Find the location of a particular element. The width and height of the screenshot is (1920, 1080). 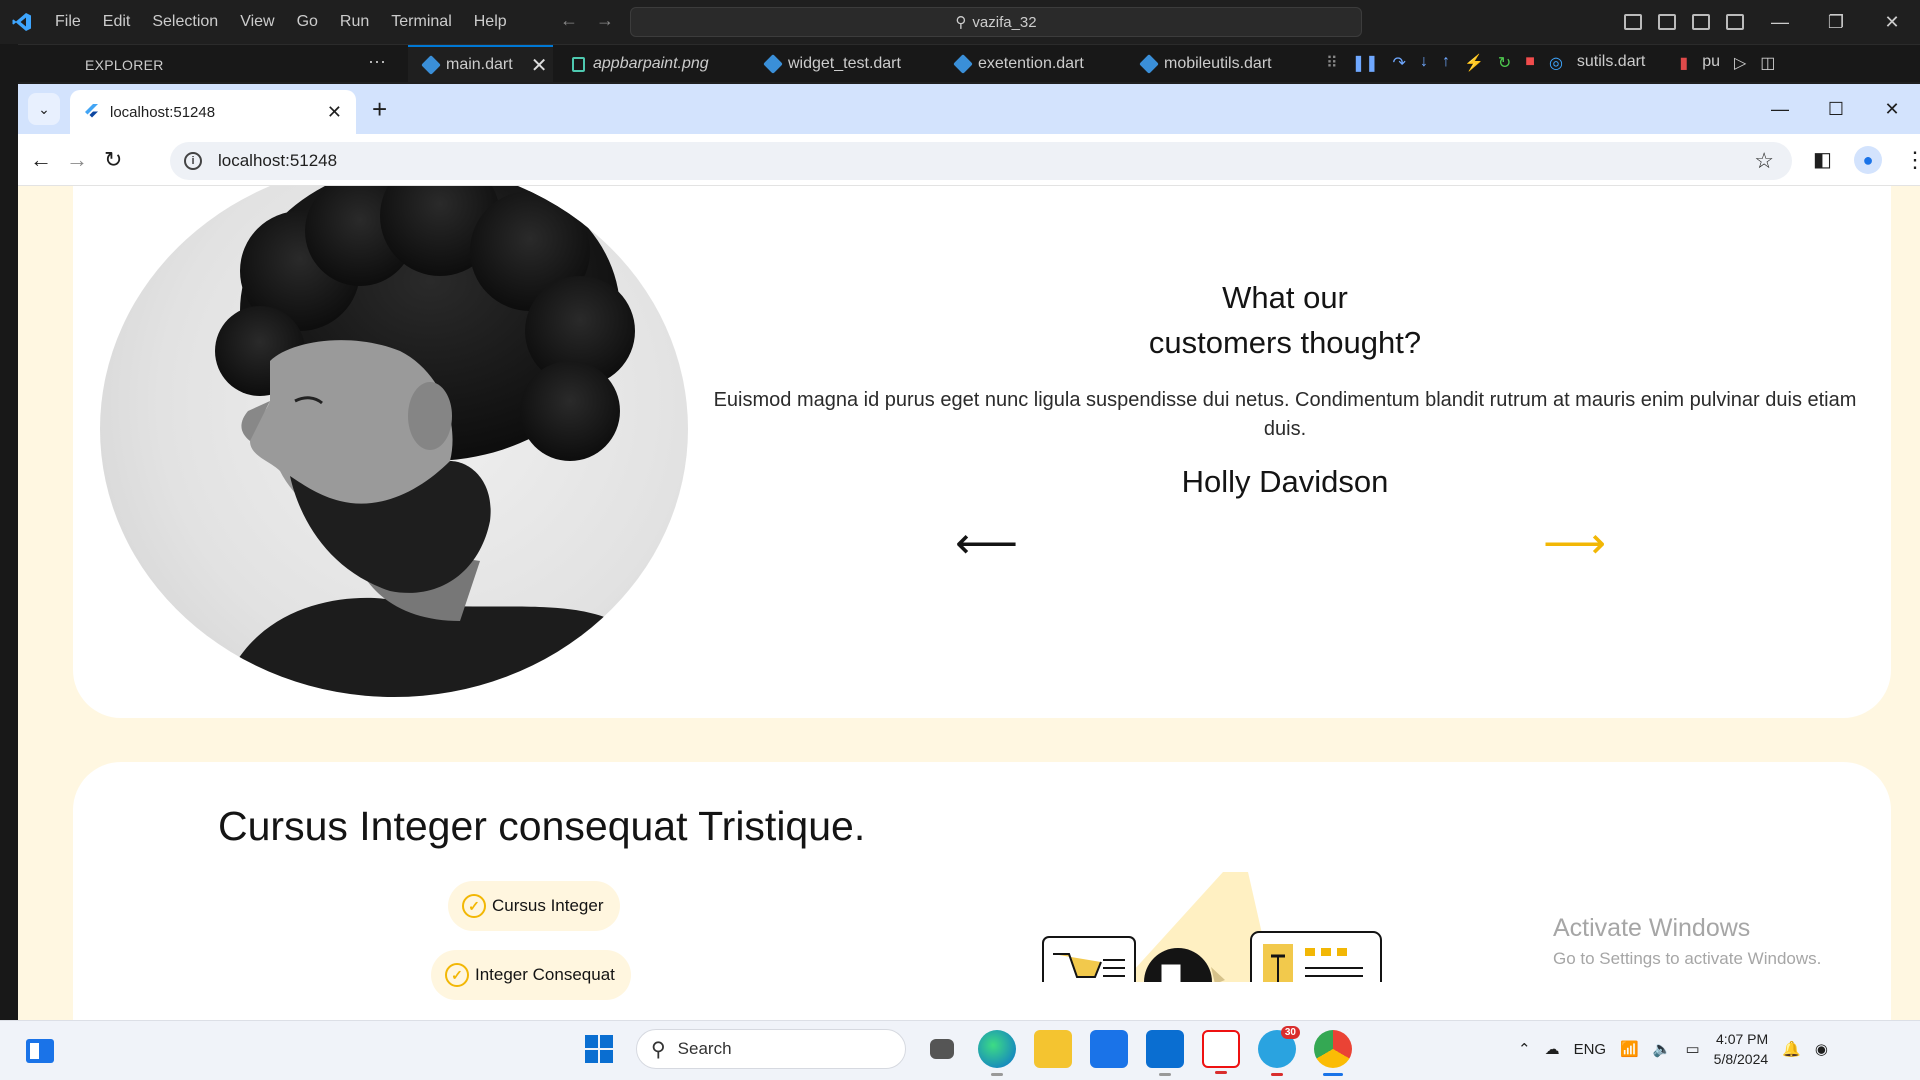

back-icon: ← is located at coordinates (41, 160).